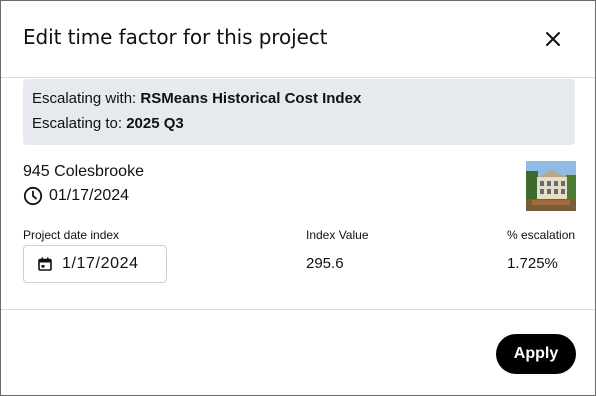 This screenshot has width=596, height=396. I want to click on dialog-title: Edit time factor for this project, so click(175, 37).